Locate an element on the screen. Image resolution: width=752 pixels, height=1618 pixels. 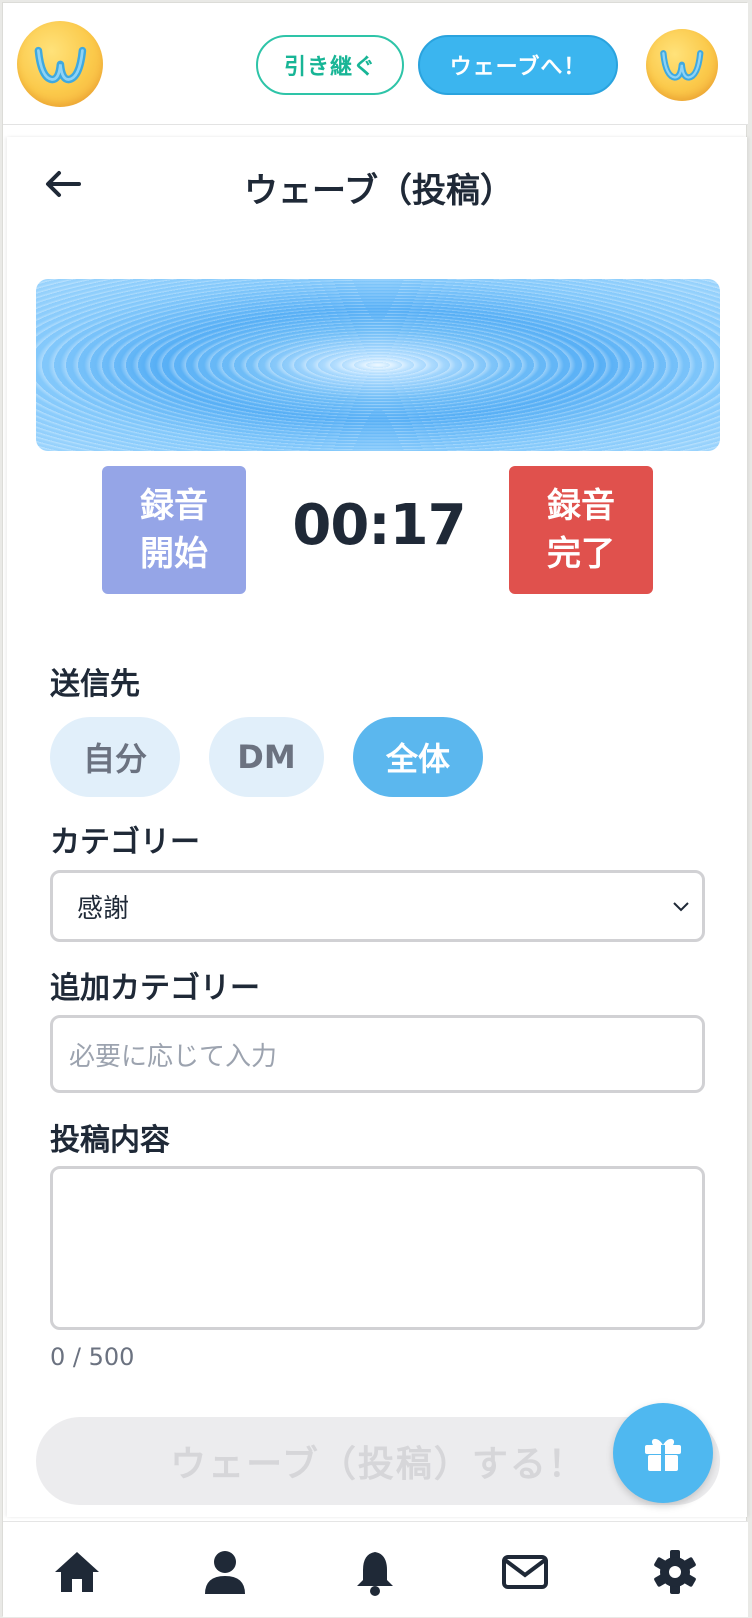
chevron-down-icon is located at coordinates (681, 907).